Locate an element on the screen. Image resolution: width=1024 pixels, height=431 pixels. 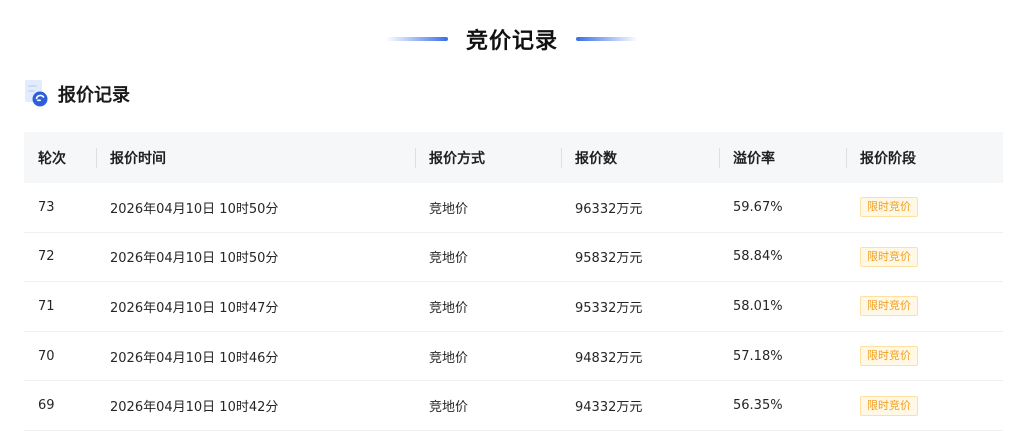
cell-round: 70 is located at coordinates (46, 356).